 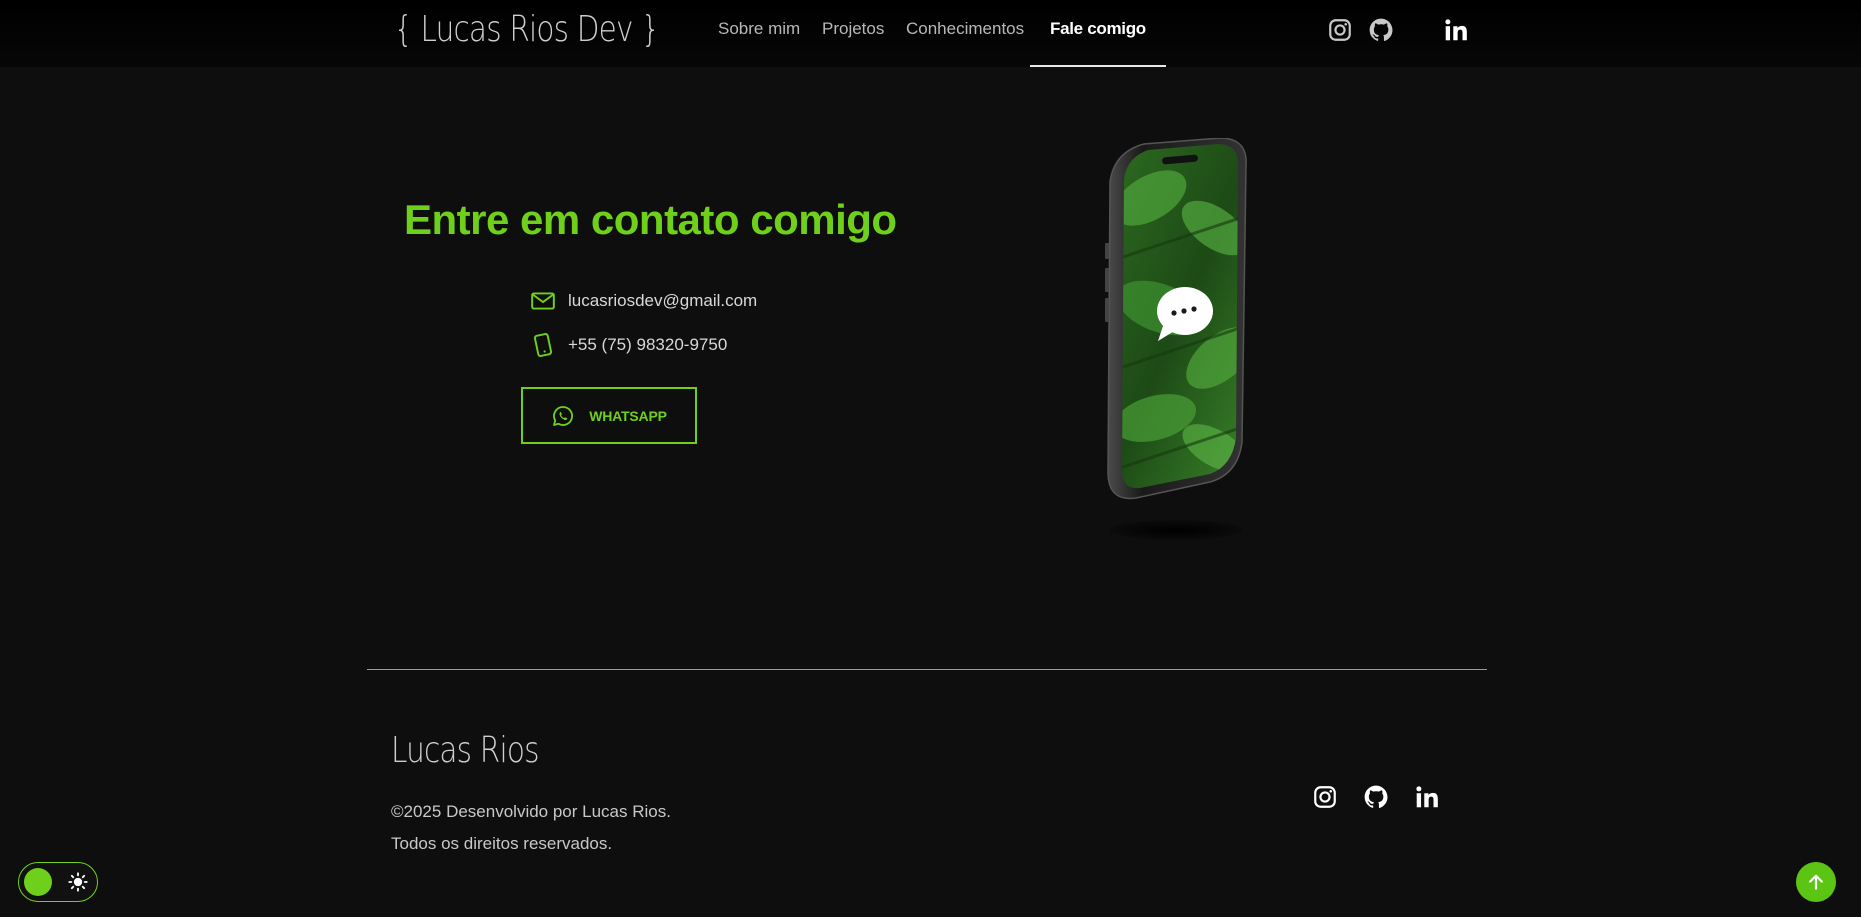 I want to click on footer-name: Lucas Rios, so click(x=465, y=750).